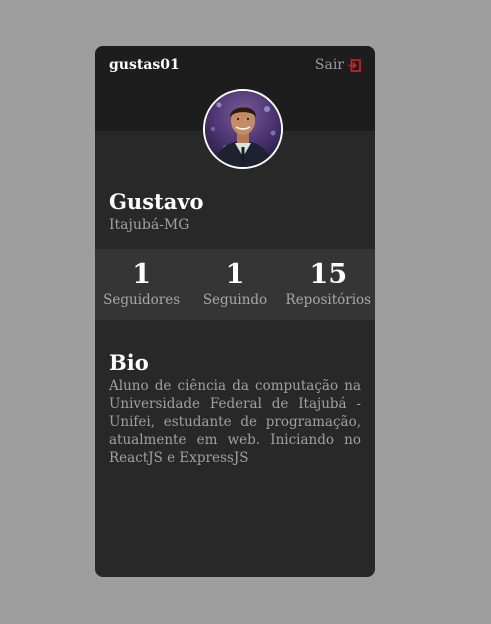 This screenshot has width=491, height=624. I want to click on stat-label: Repositórios, so click(328, 300).